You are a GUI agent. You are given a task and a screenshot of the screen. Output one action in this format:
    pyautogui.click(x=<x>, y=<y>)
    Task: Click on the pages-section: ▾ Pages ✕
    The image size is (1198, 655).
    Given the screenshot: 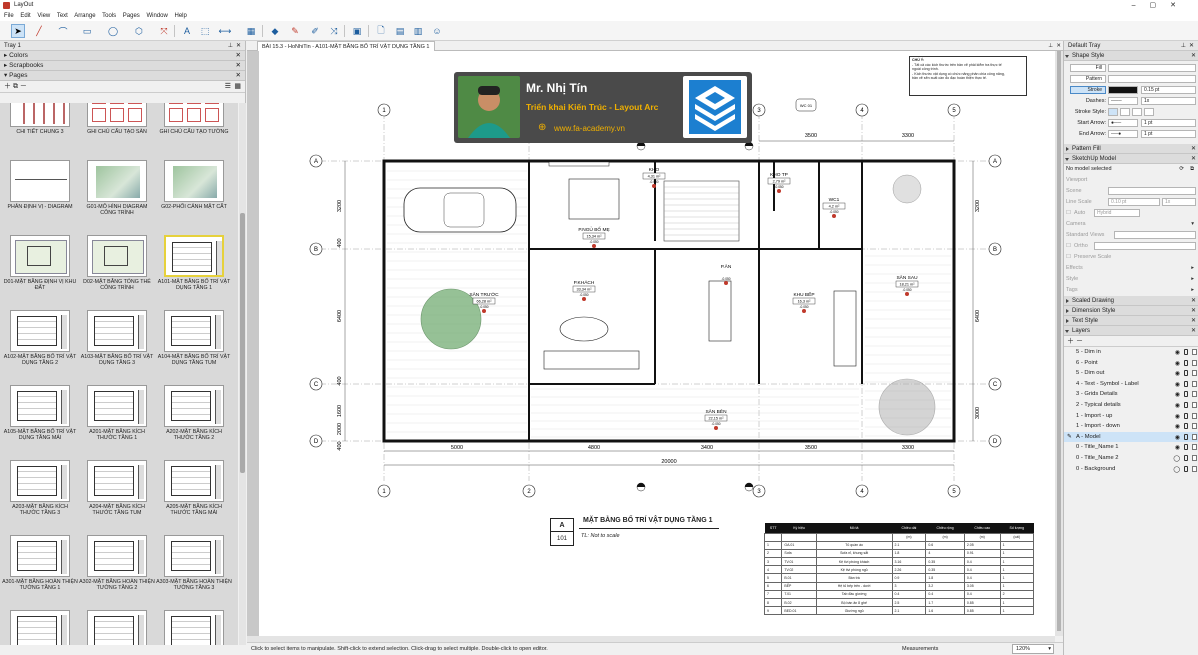 What is the action you would take?
    pyautogui.click(x=122, y=76)
    